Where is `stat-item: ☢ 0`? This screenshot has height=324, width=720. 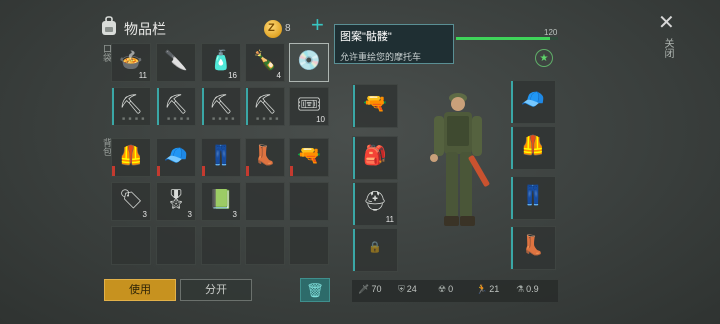
stat-item: ☢ 0 is located at coordinates (445, 289).